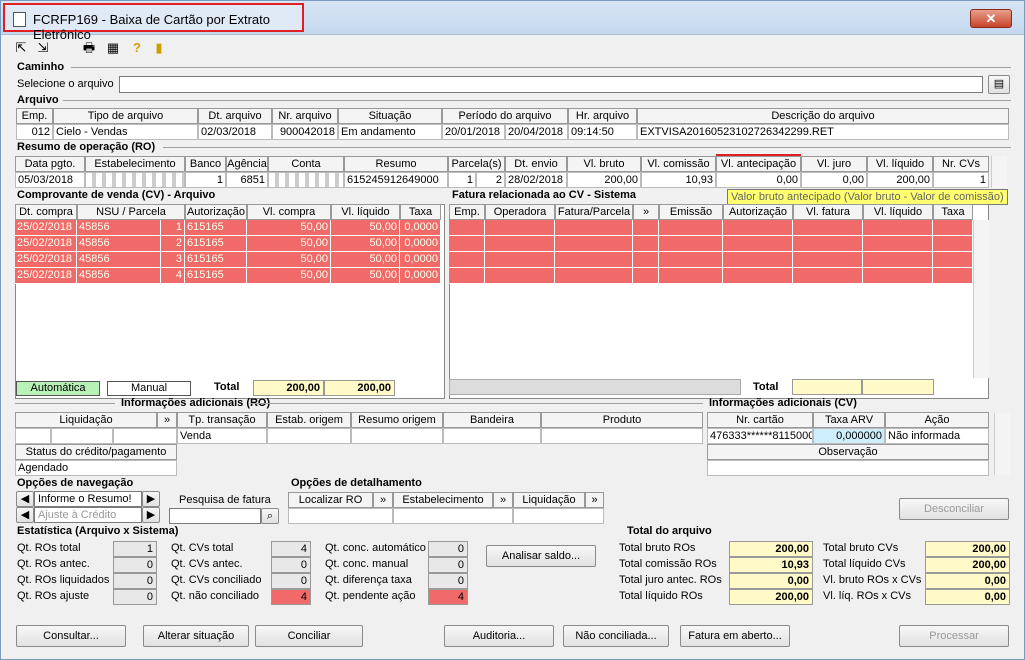  I want to click on desconciliar-button: Desconciliar, so click(954, 509).